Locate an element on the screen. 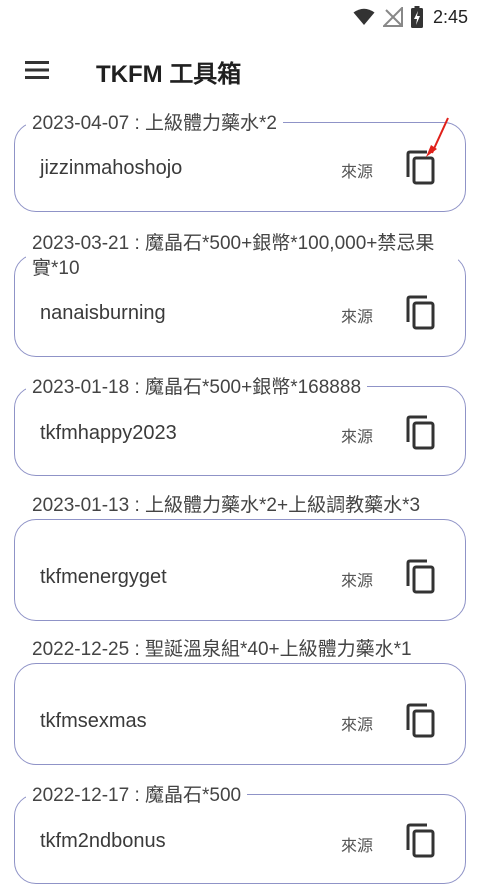  card-label: 2022-12-25 : 聖誕溫泉組*40+上級體力藥水*1 is located at coordinates (222, 649).